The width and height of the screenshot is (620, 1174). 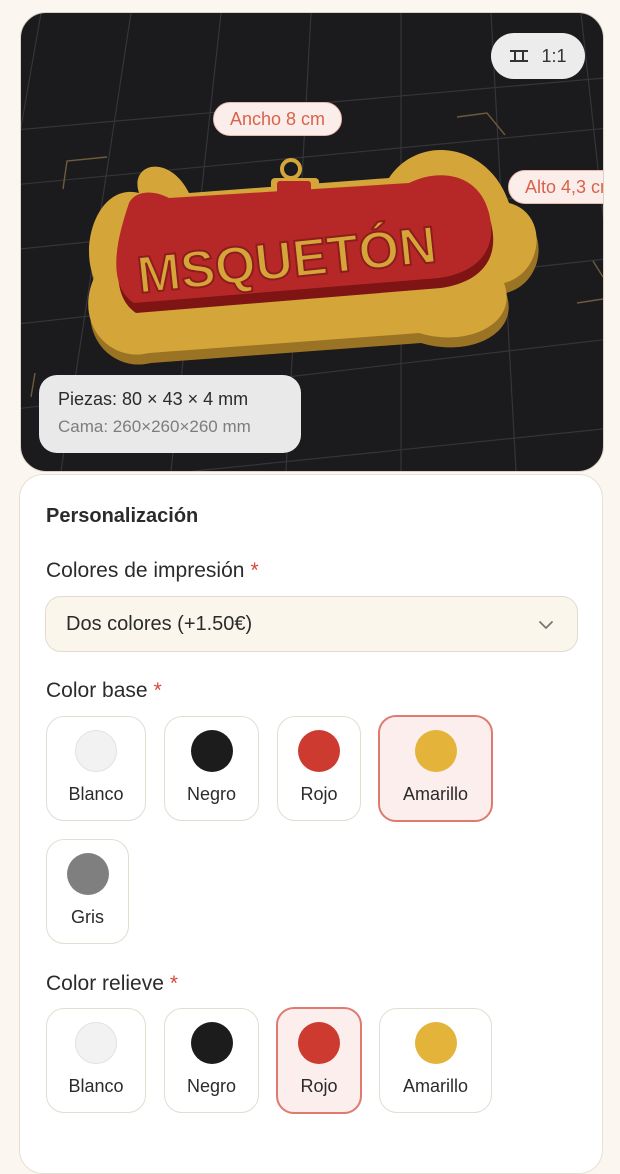 I want to click on relief-color-label: Color relieve *, so click(x=112, y=984).